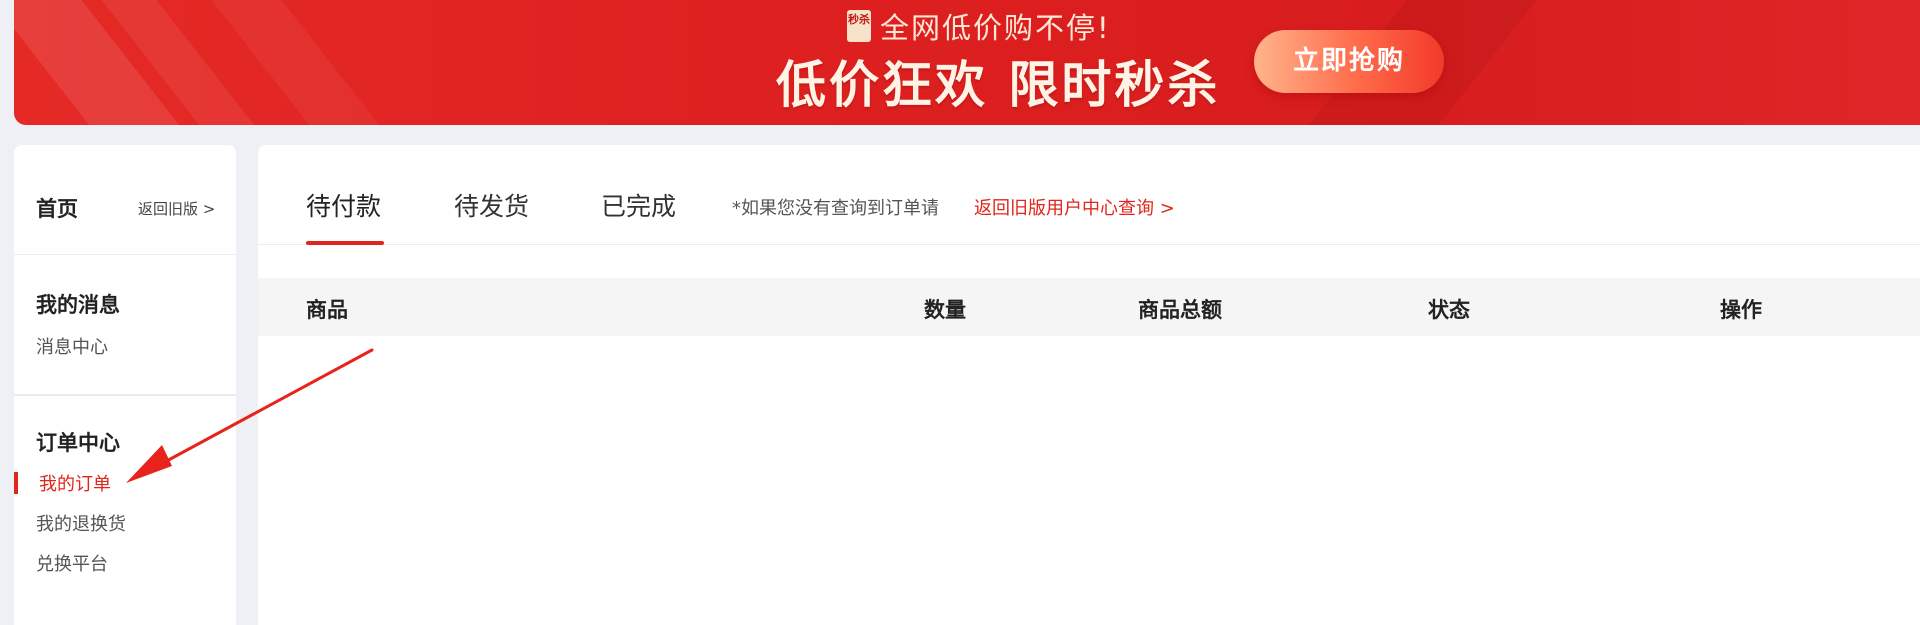  What do you see at coordinates (1074, 207) in the screenshot?
I see `old-user-center-link: 返回旧版用户中心查询 >` at bounding box center [1074, 207].